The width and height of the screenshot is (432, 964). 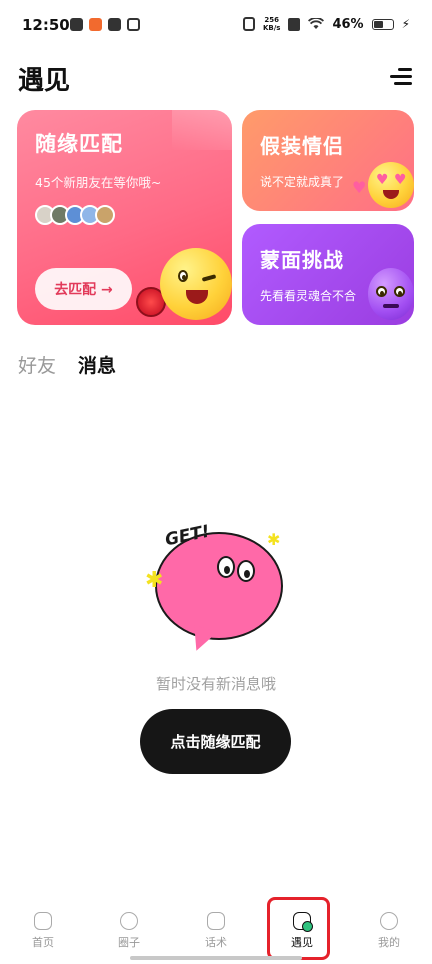 I want to click on avatar, so click(x=105, y=215).